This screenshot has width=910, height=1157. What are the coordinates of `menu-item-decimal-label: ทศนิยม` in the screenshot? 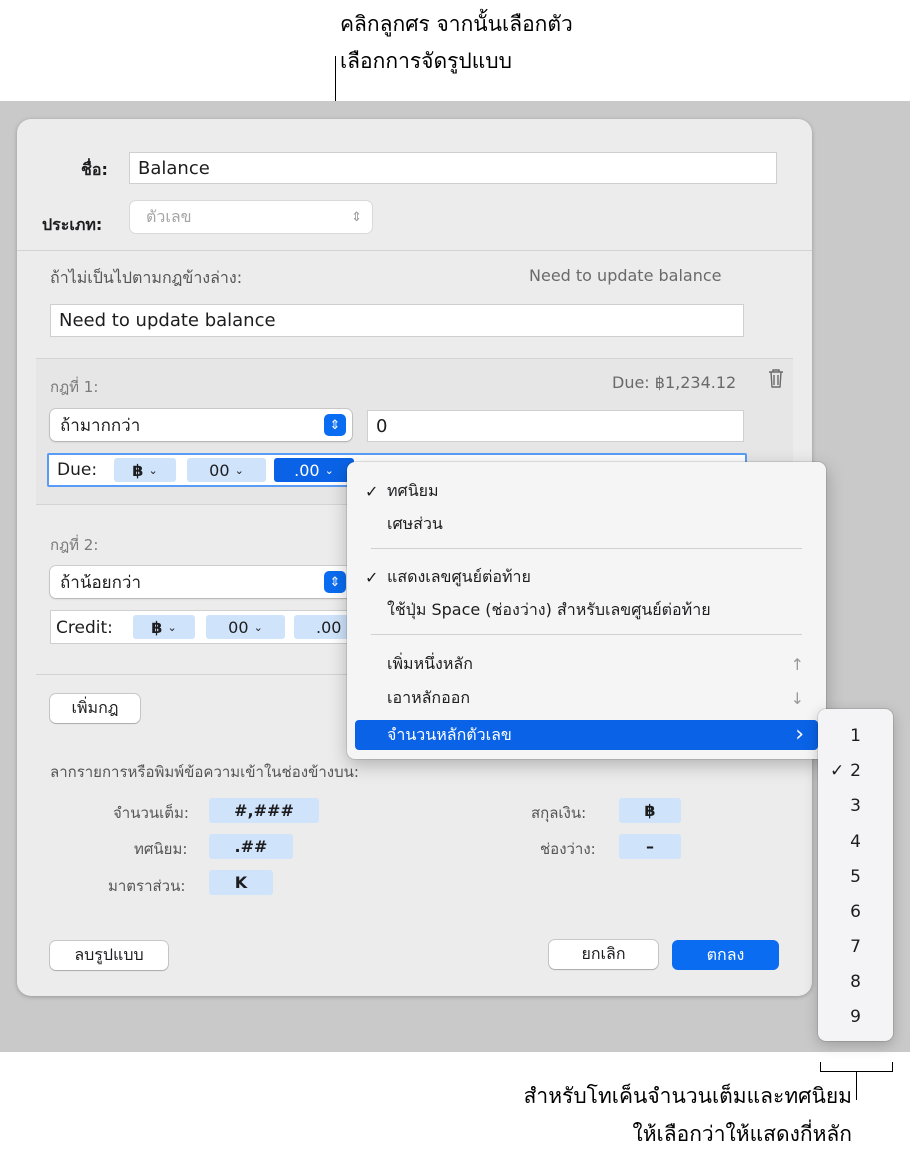 It's located at (413, 490).